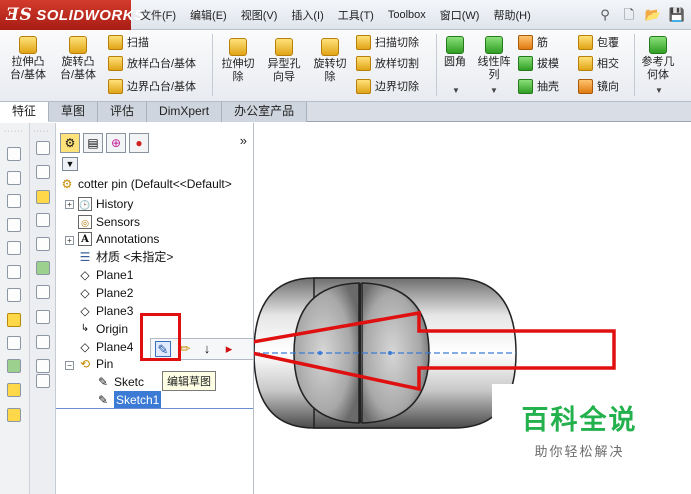 Image resolution: width=691 pixels, height=494 pixels. I want to click on linear-pattern-label: 线性阵 列, so click(494, 68).